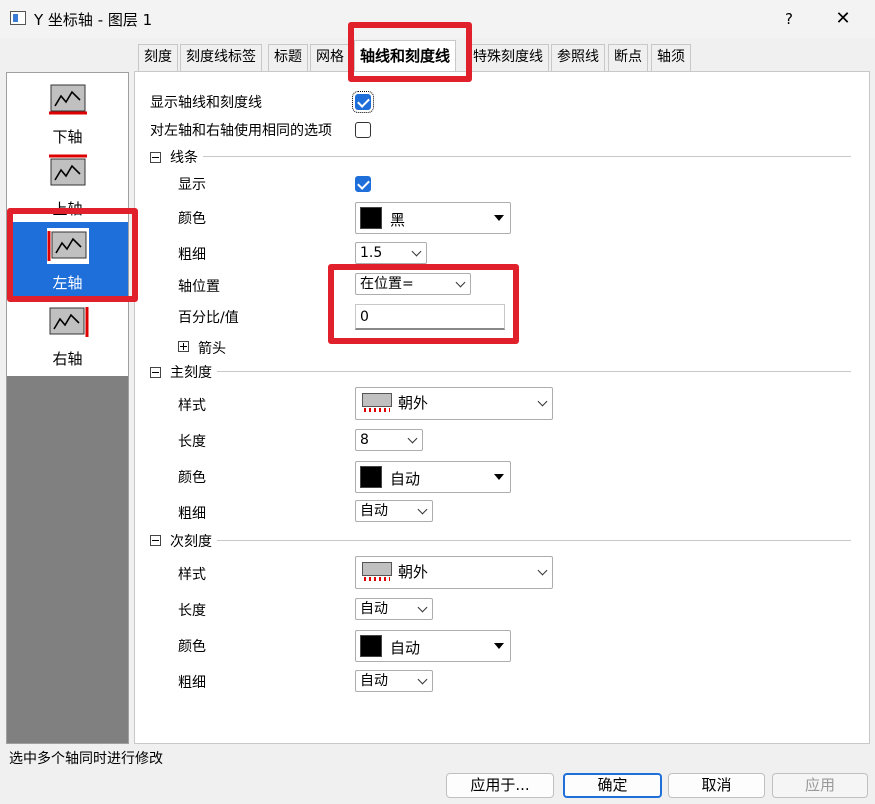 The height and width of the screenshot is (804, 875). What do you see at coordinates (330, 57) in the screenshot?
I see `tab-grid: 网格` at bounding box center [330, 57].